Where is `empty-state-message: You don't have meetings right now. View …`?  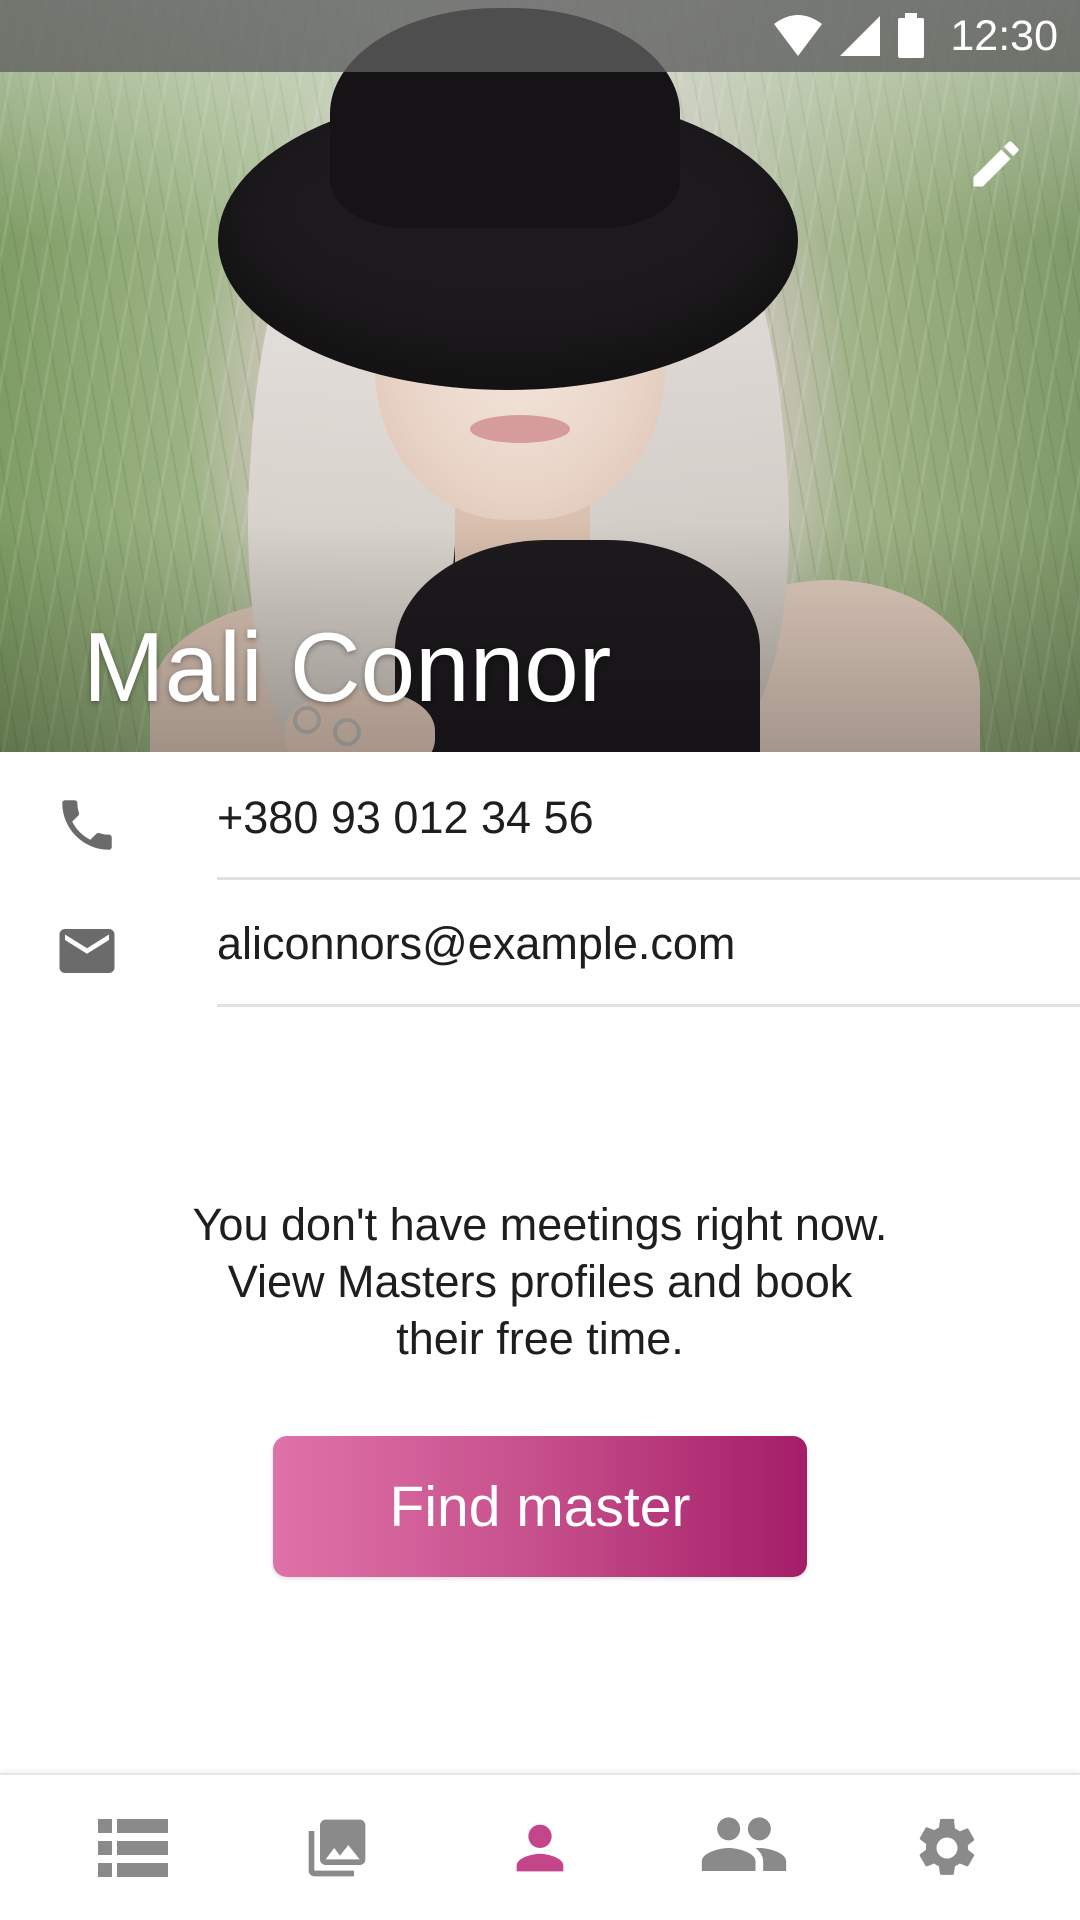
empty-state-message: You don't have meetings right now. View … is located at coordinates (540, 1281).